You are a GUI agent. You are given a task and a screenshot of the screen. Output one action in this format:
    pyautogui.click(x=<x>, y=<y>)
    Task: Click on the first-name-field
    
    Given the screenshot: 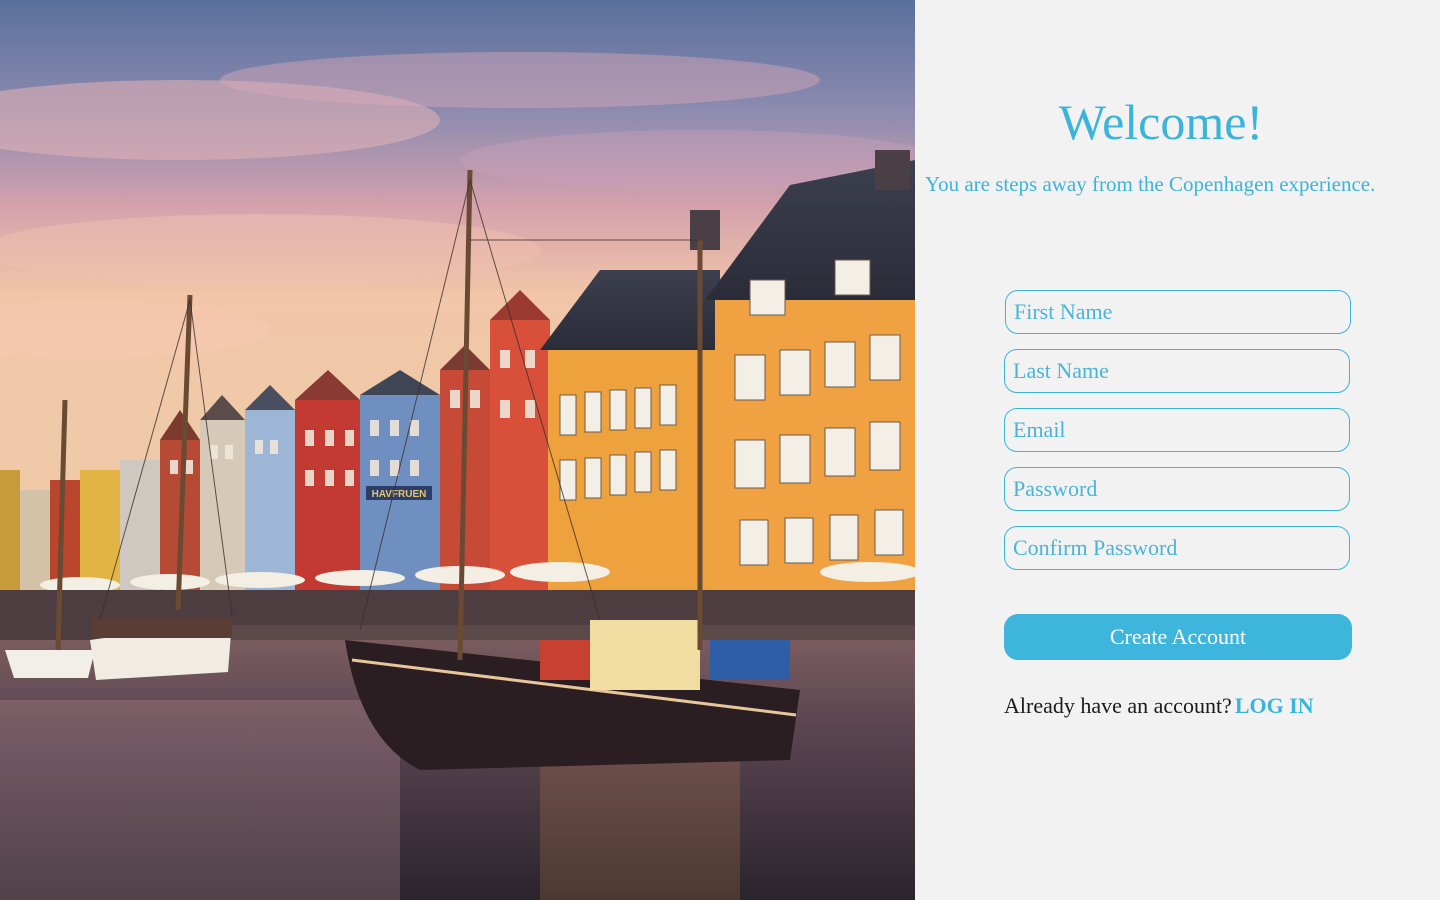 What is the action you would take?
    pyautogui.click(x=1178, y=312)
    